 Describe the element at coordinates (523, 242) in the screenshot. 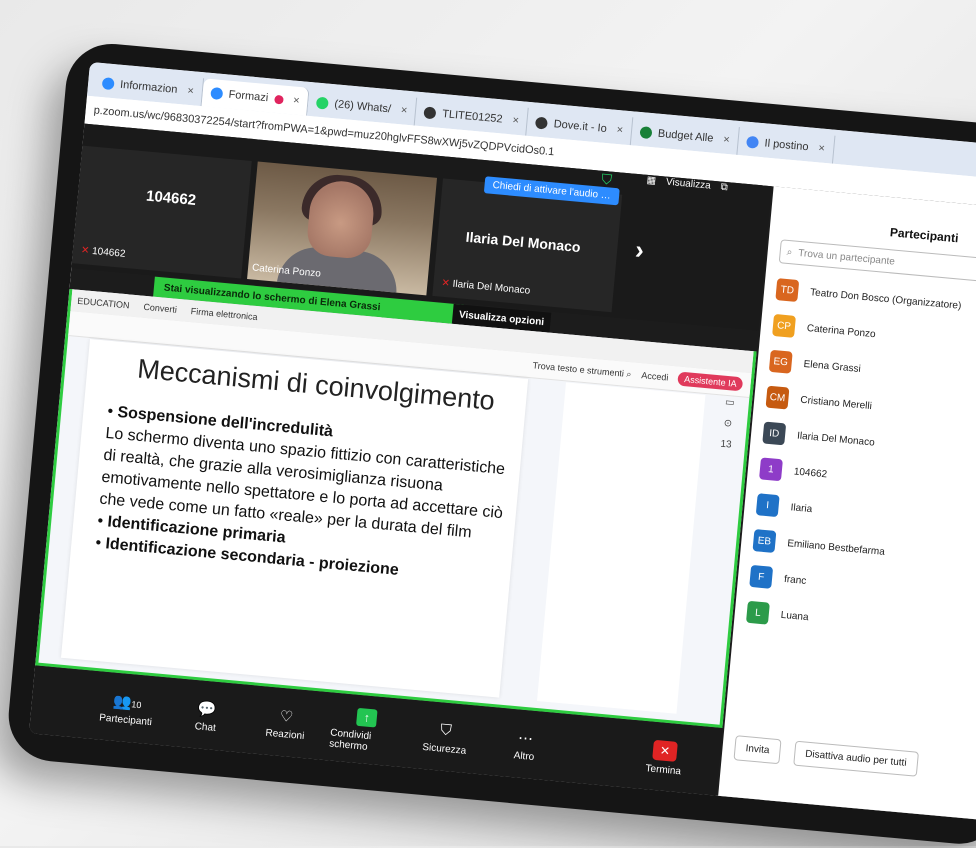

I see `tile-name-large: Ilaria Del Monaco` at that location.